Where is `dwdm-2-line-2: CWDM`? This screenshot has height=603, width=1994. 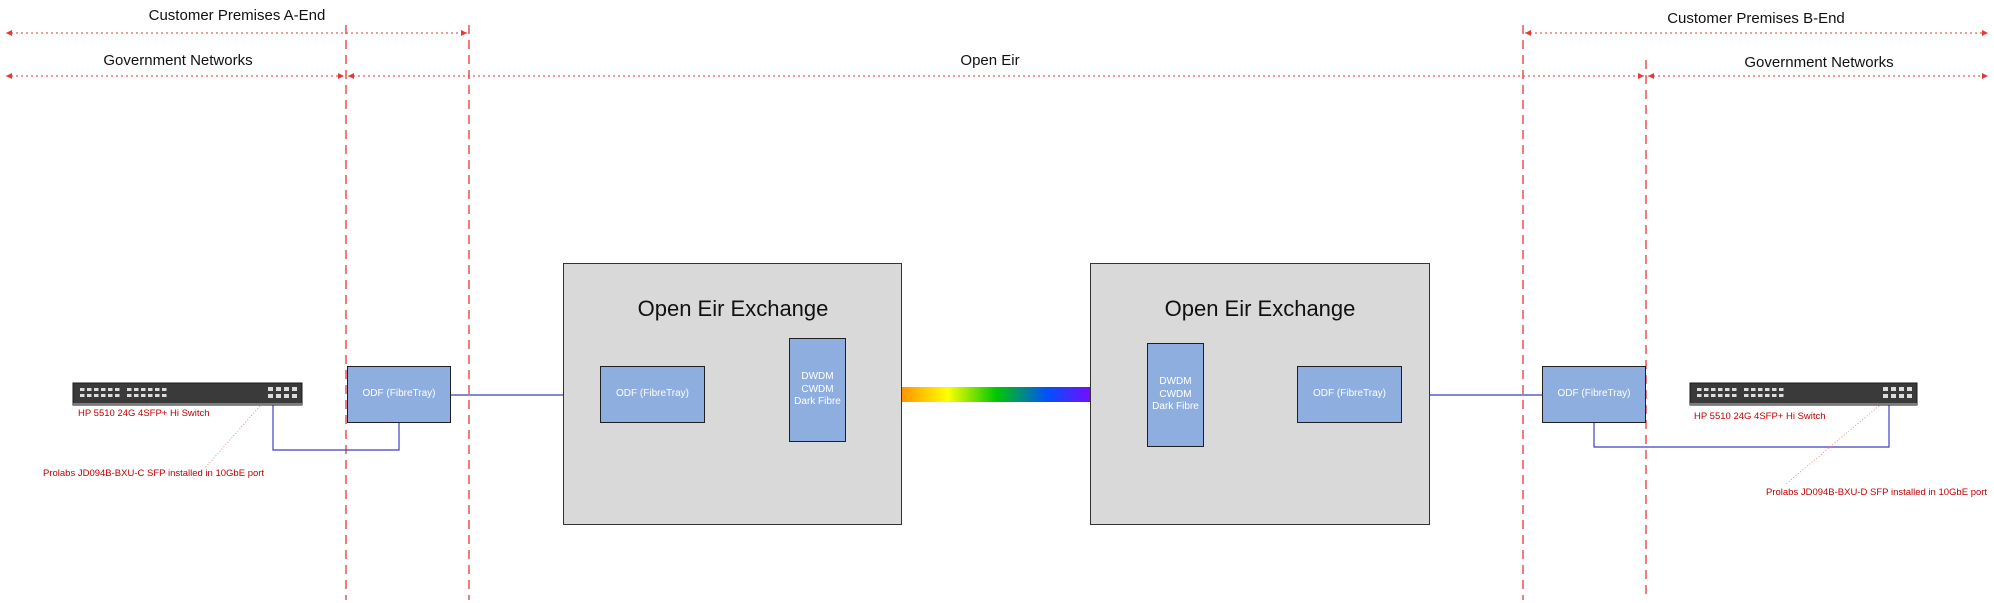
dwdm-2-line-2: CWDM is located at coordinates (1175, 394).